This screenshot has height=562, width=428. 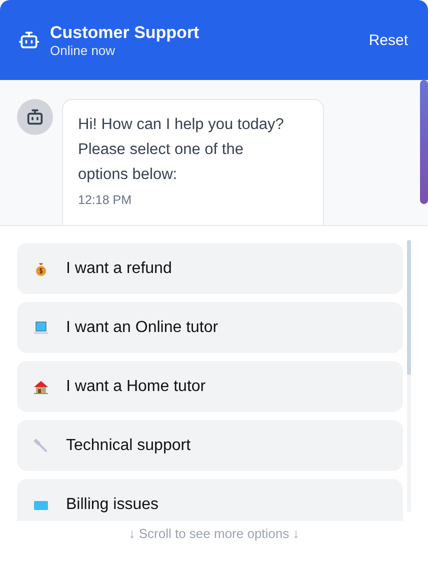 I want to click on online-status: Online now, so click(x=83, y=50).